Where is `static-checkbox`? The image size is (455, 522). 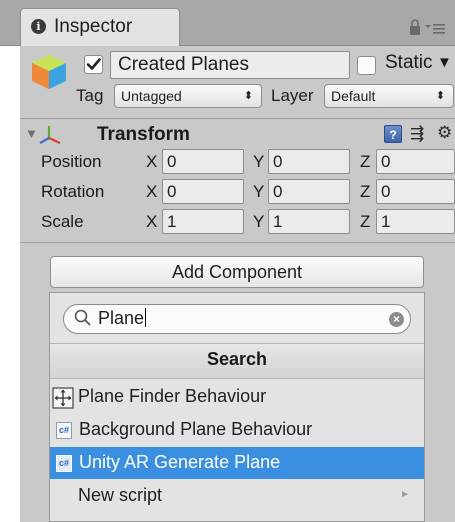
static-checkbox is located at coordinates (366, 65).